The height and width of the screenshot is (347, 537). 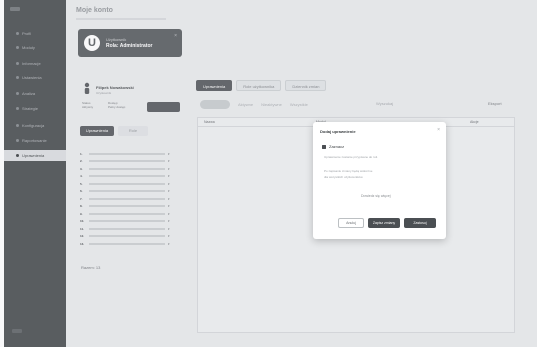 I want to click on save-button: Zapisz zmiany, so click(x=384, y=223).